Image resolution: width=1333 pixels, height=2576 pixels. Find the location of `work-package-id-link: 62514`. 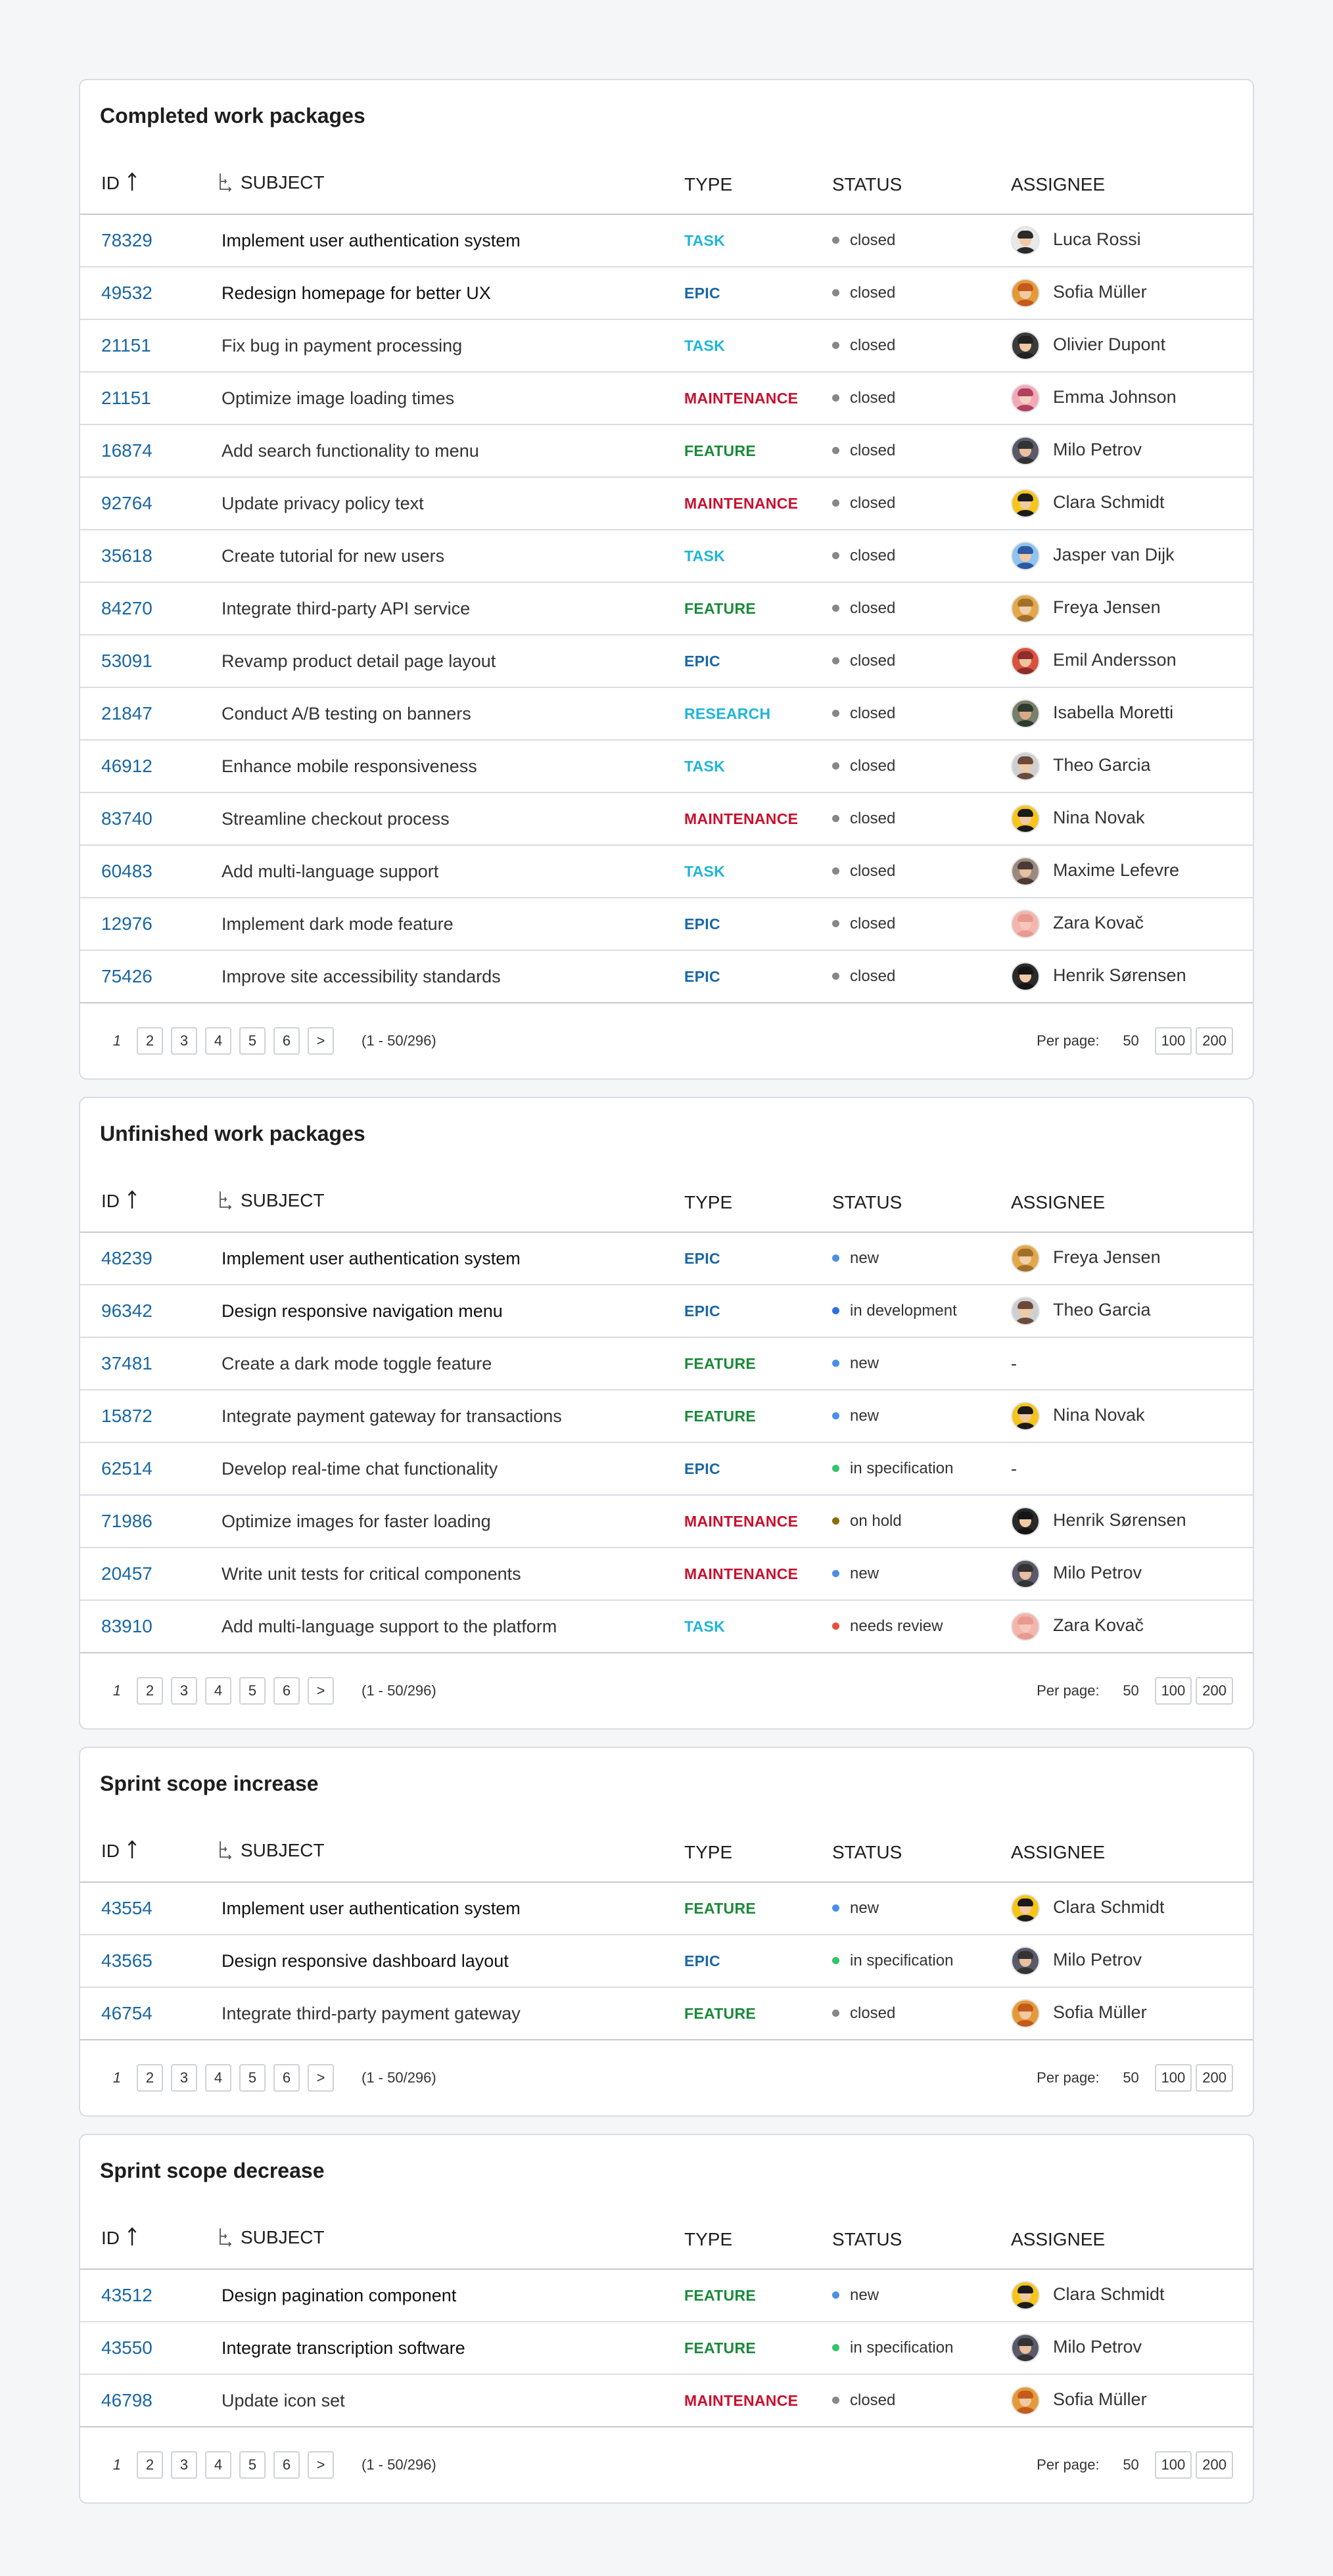

work-package-id-link: 62514 is located at coordinates (126, 1469).